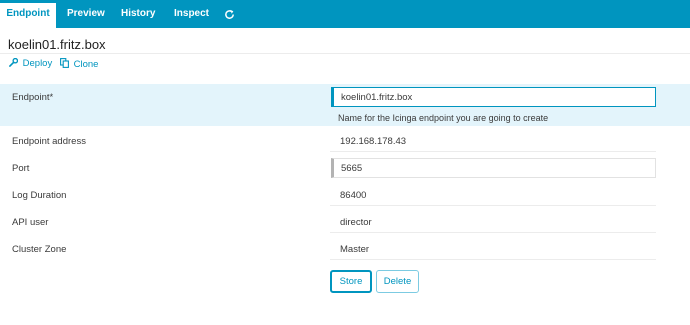 The width and height of the screenshot is (690, 325). Describe the element at coordinates (86, 14) in the screenshot. I see `tab-preview: Preview` at that location.